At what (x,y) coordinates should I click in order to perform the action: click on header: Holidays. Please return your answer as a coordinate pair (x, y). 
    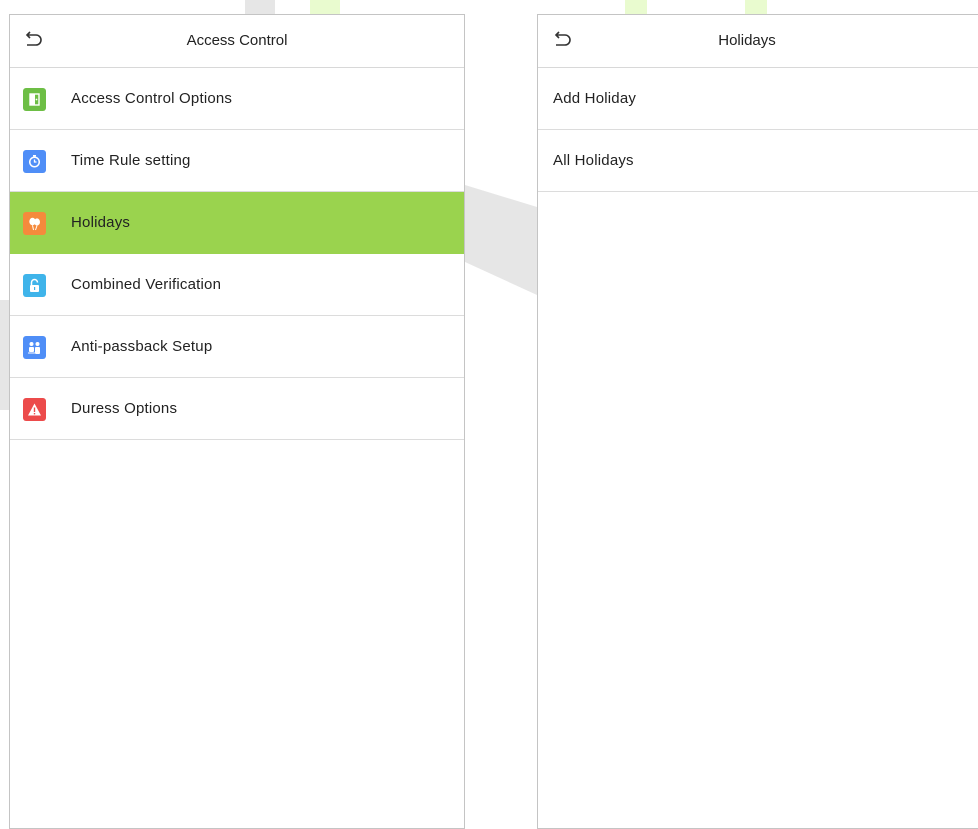
    Looking at the image, I should click on (758, 41).